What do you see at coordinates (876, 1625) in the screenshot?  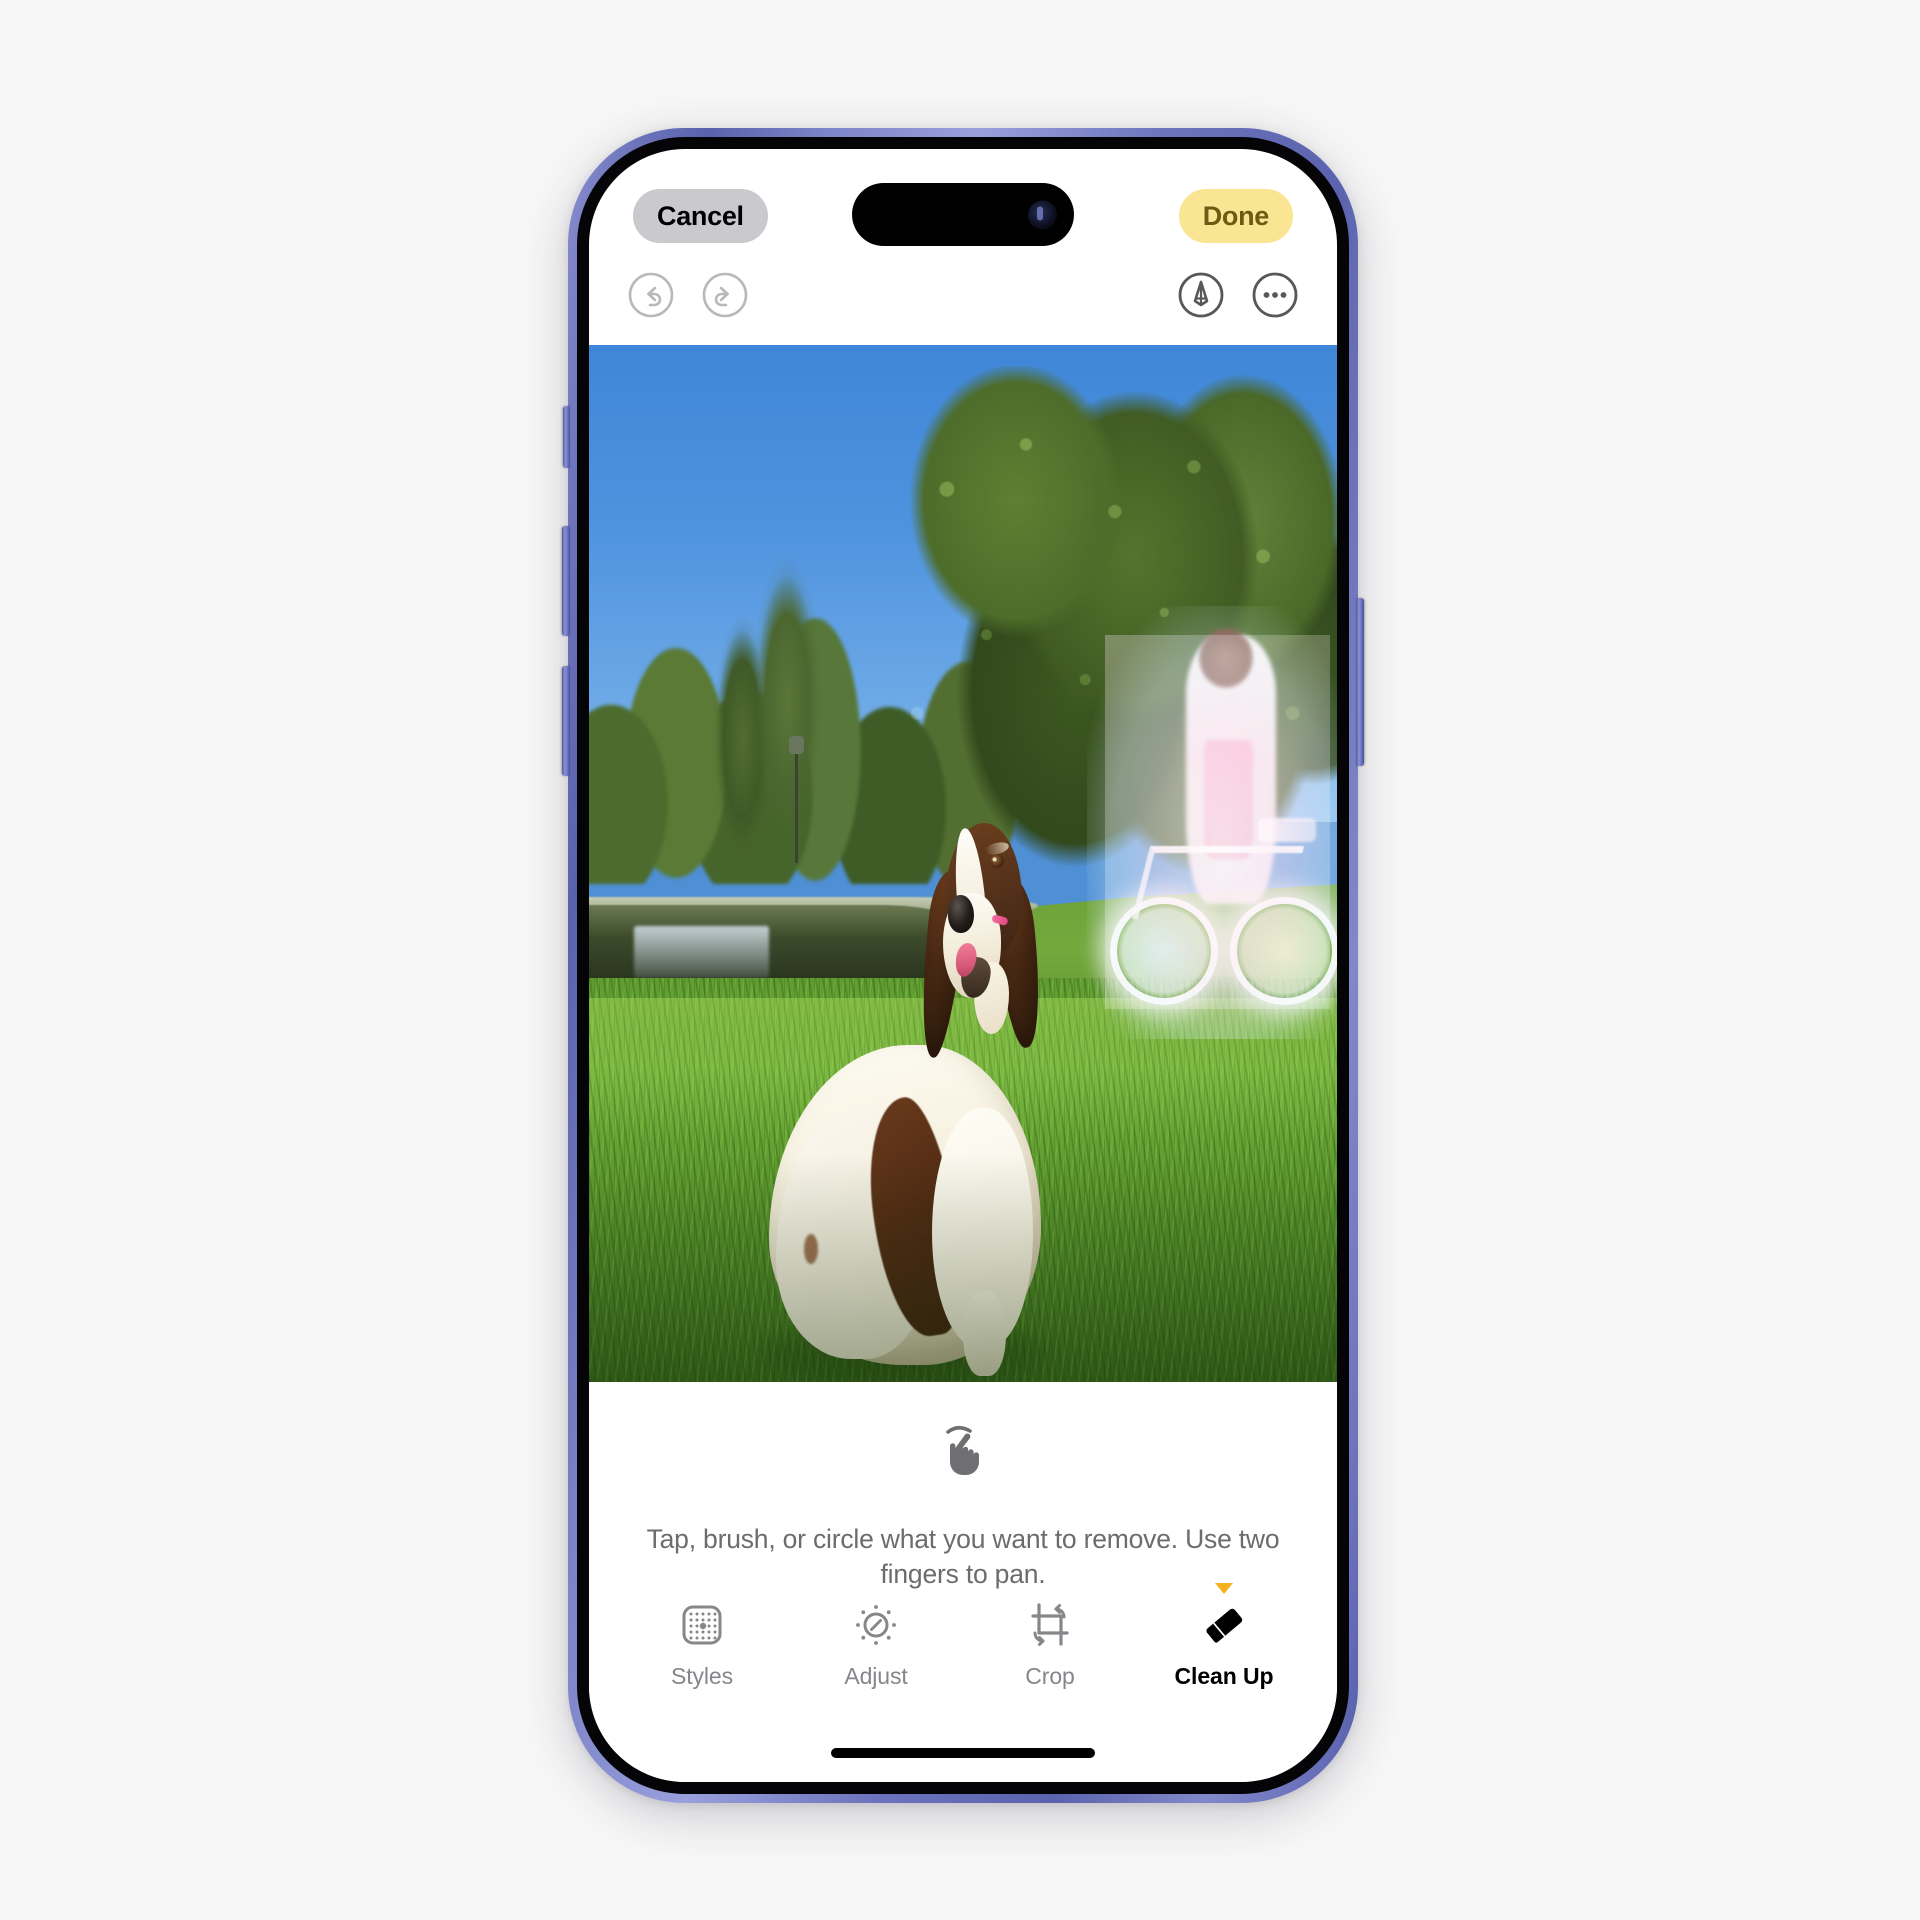 I see `adjust-dial-icon` at bounding box center [876, 1625].